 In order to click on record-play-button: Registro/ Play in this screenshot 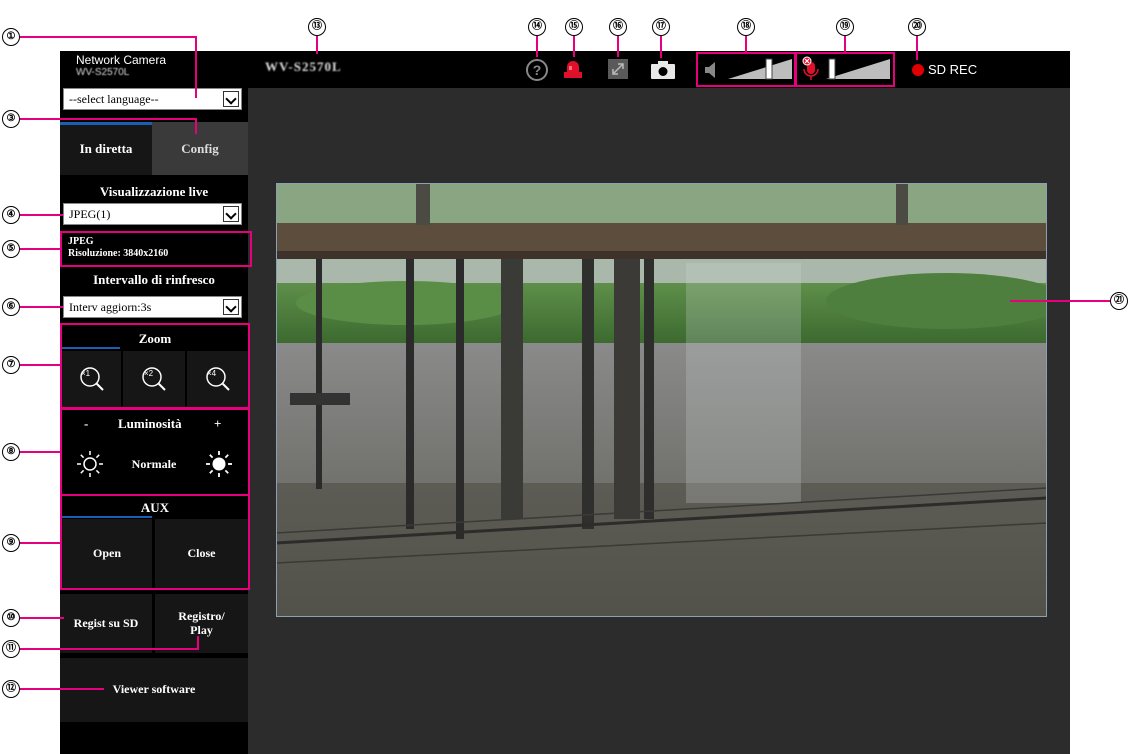, I will do `click(201, 623)`.